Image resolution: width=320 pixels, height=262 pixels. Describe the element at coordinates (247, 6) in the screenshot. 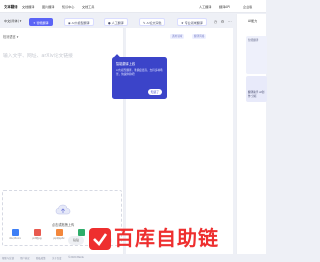

I see `nav-enterprise: 企业版` at that location.